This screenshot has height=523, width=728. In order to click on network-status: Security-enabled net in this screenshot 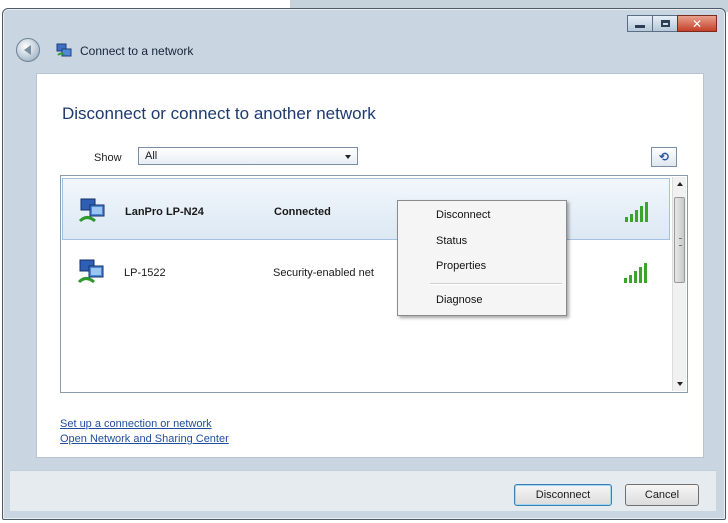, I will do `click(323, 273)`.